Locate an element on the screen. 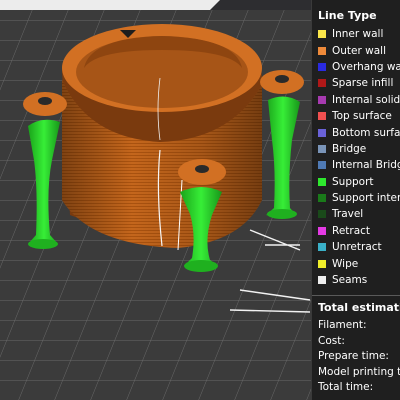 The height and width of the screenshot is (400, 400). legend-item-label: Internal Bridge is located at coordinates (366, 165).